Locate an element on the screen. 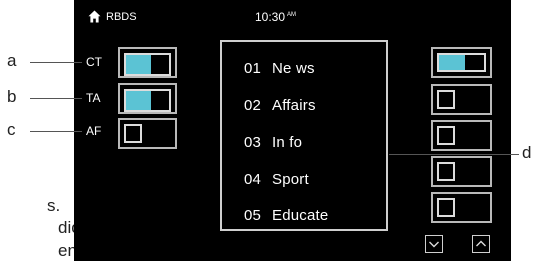  preset-item-05: 05 Educate is located at coordinates (286, 215).